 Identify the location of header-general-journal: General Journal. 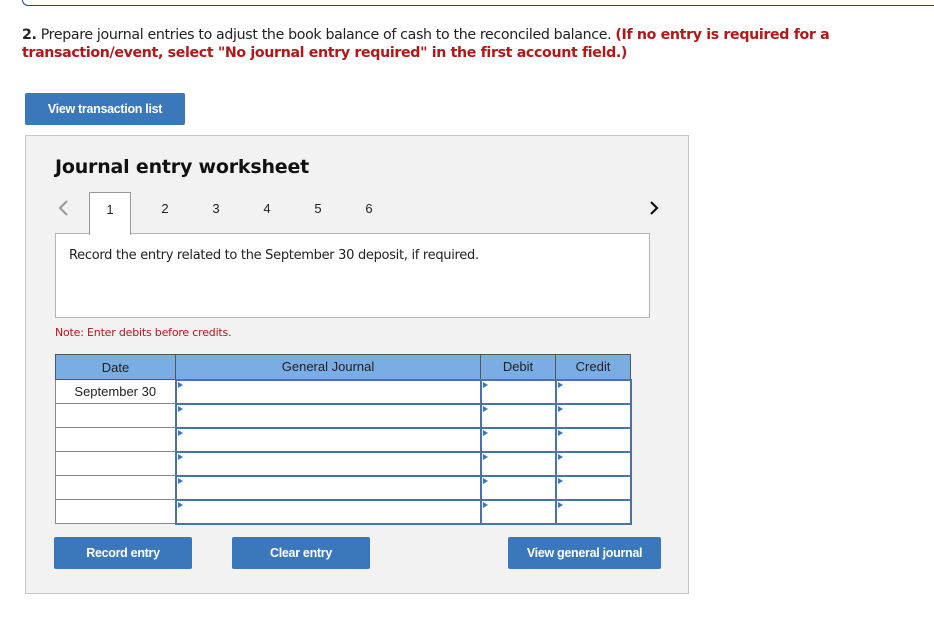
(328, 367).